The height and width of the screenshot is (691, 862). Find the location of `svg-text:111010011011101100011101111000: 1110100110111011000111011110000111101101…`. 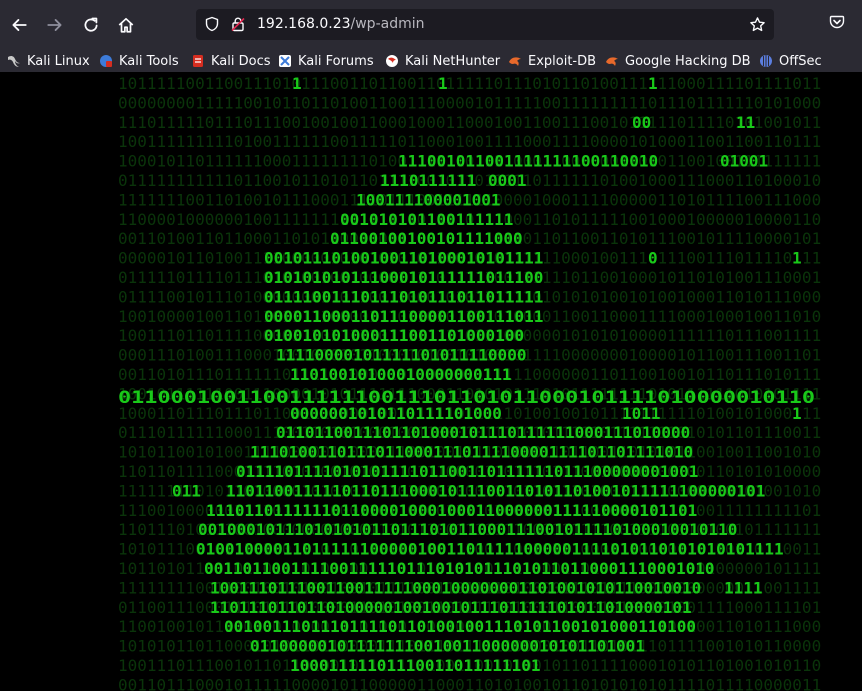

svg-text:111010011011101100011101111000: 1110100110111011000111011110000111101101… is located at coordinates (471, 452).